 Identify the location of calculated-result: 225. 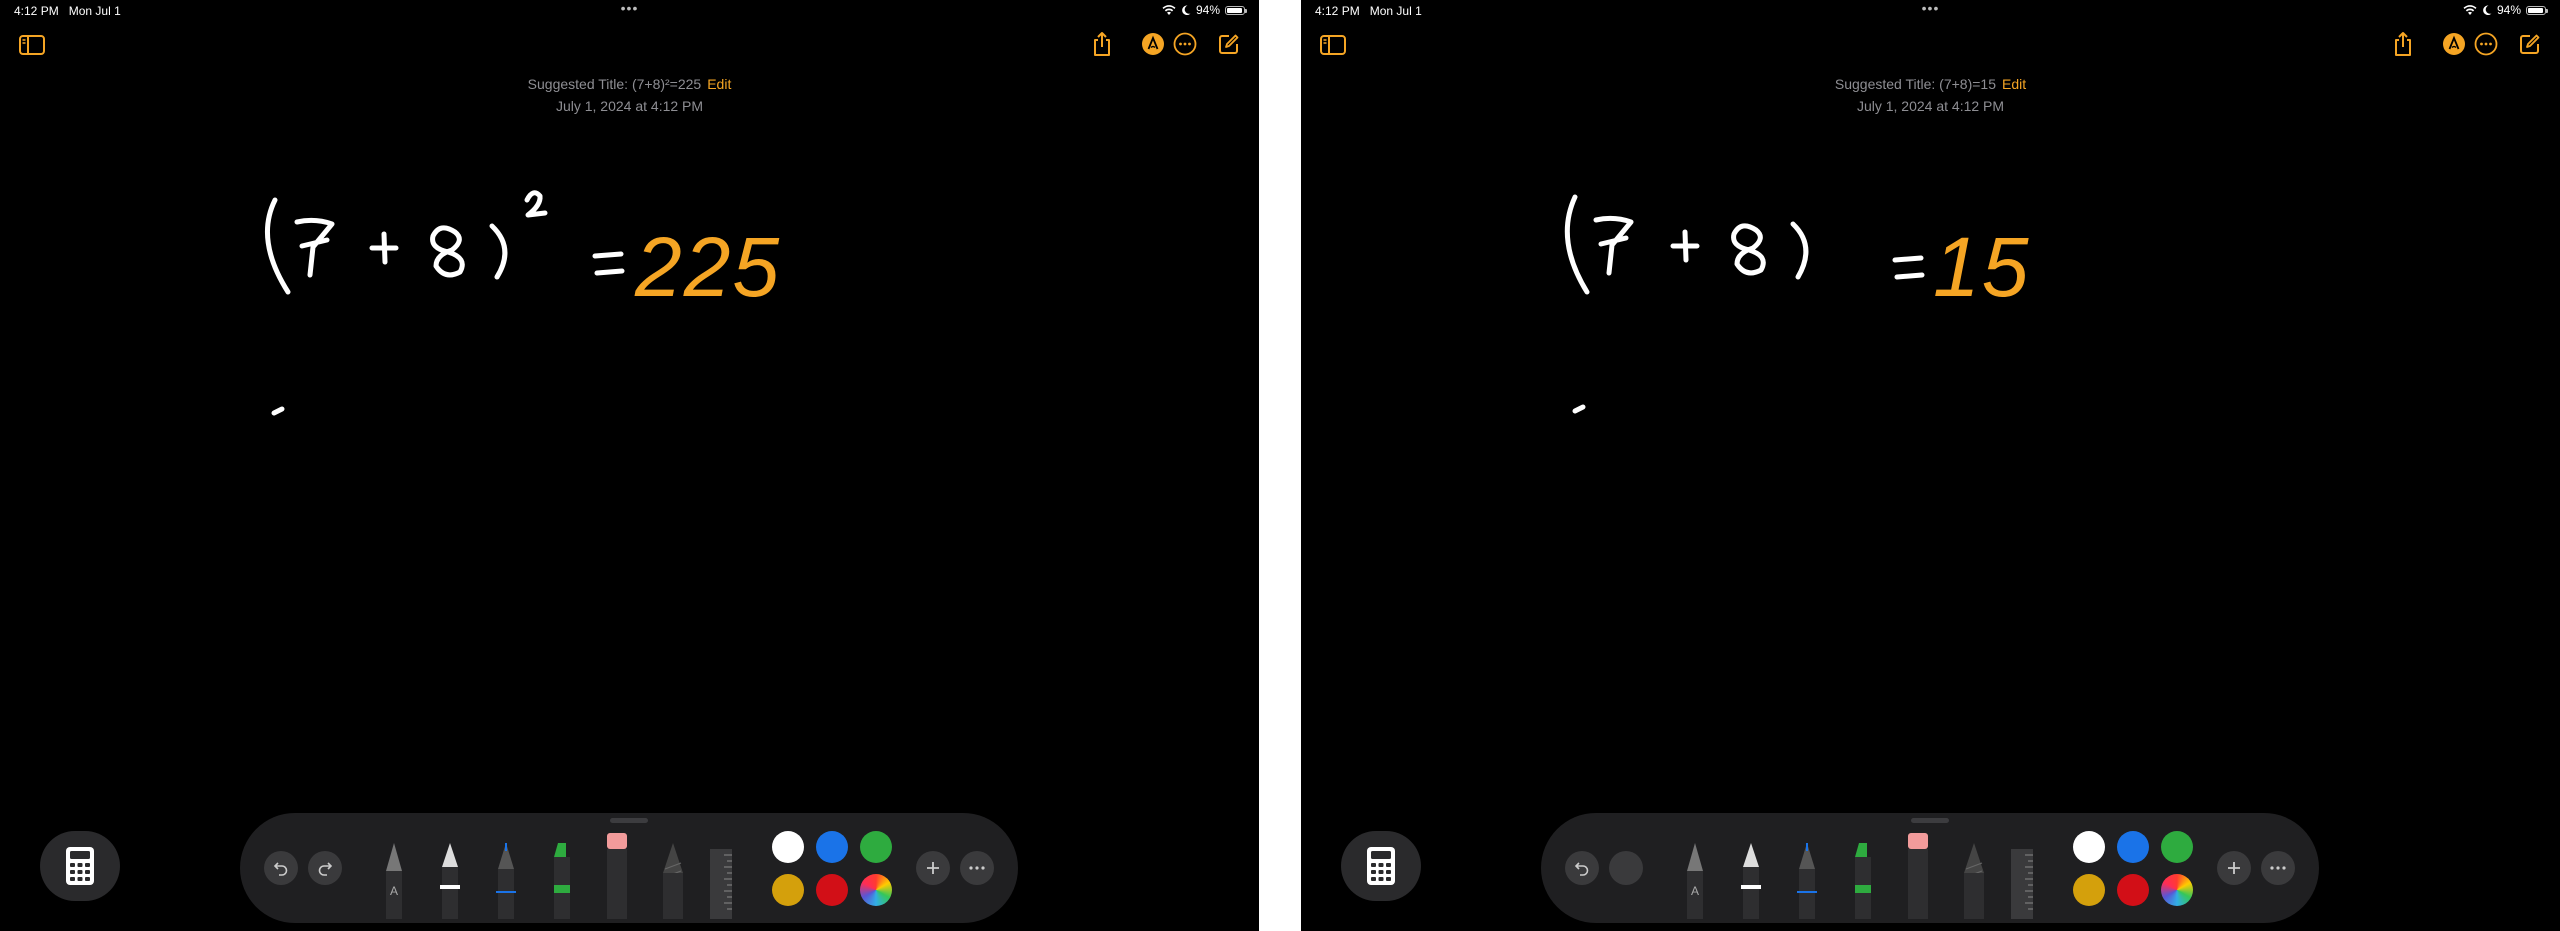
(707, 267).